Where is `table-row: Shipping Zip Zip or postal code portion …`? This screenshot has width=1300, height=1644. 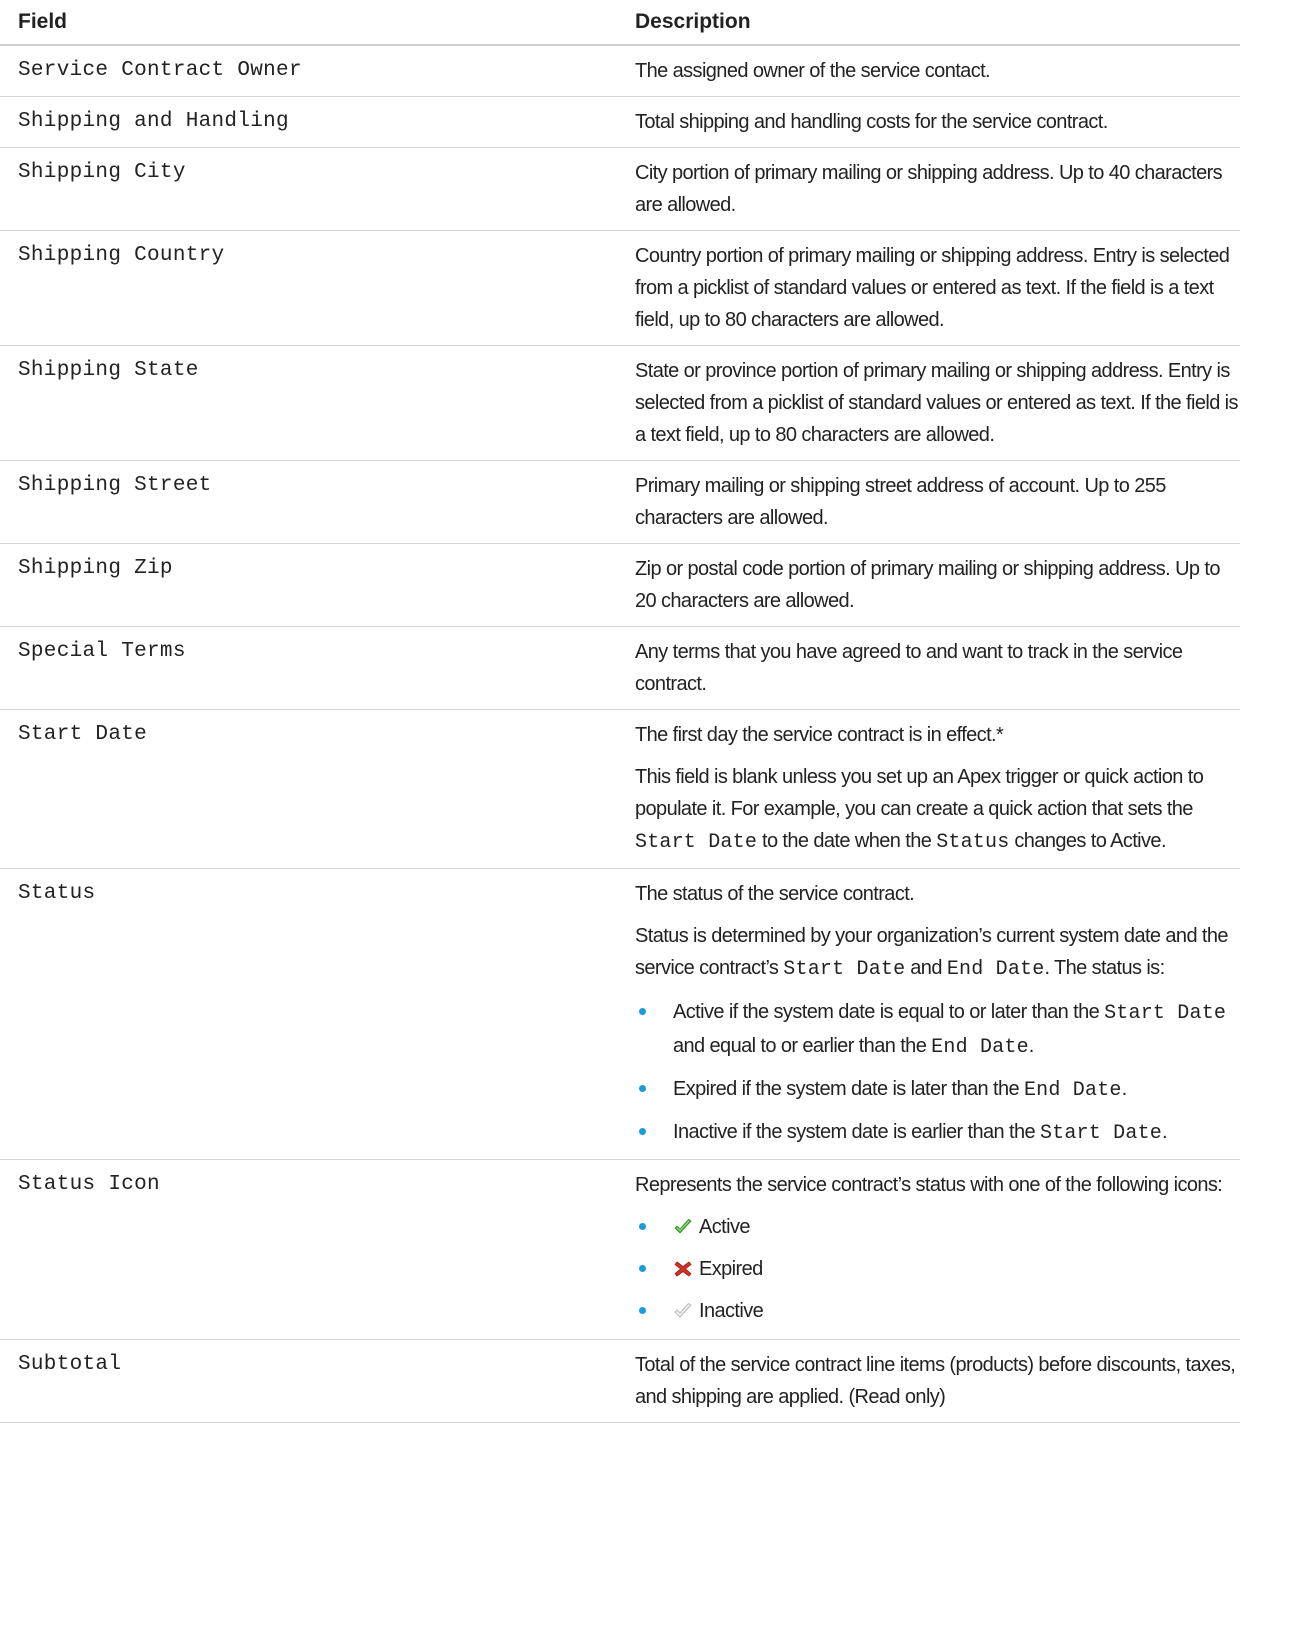 table-row: Shipping Zip Zip or postal code portion … is located at coordinates (620, 585).